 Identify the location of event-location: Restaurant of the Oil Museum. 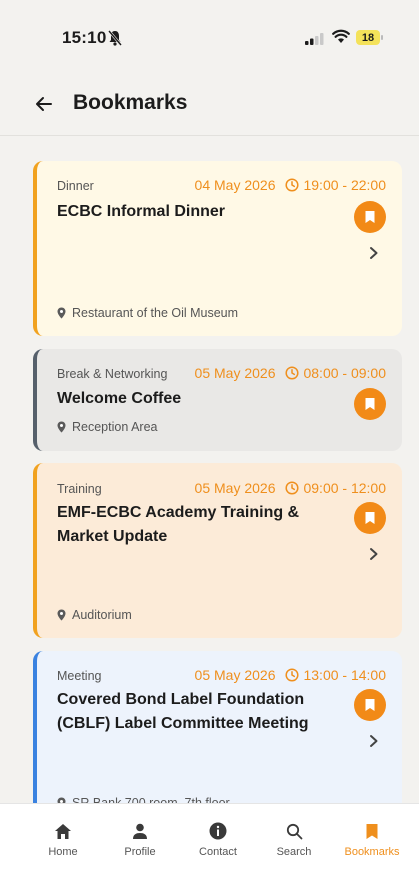
(147, 313).